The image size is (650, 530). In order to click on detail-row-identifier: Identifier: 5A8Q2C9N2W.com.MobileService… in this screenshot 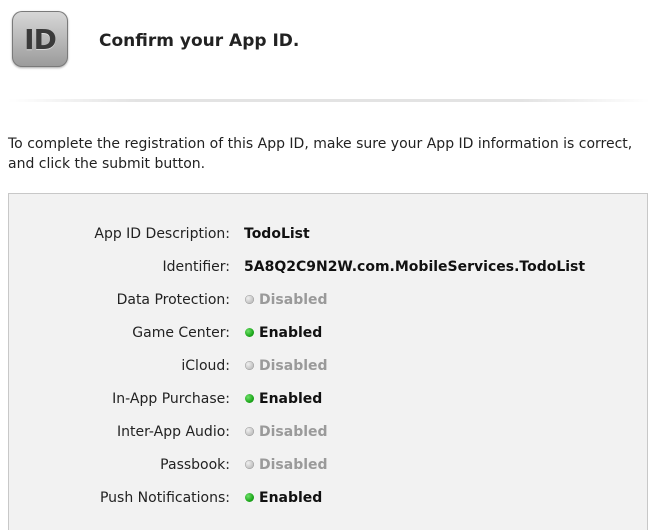, I will do `click(329, 267)`.